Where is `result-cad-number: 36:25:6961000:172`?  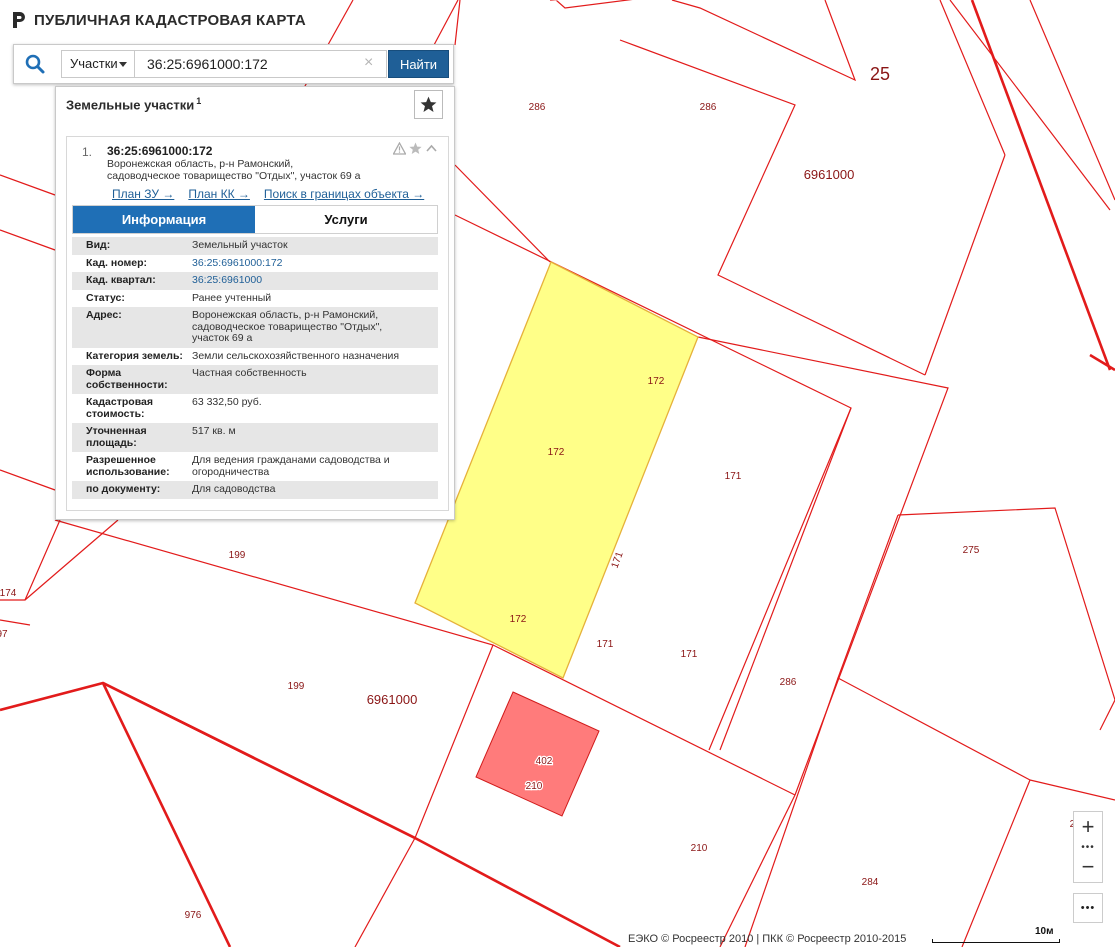
result-cad-number: 36:25:6961000:172 is located at coordinates (159, 151).